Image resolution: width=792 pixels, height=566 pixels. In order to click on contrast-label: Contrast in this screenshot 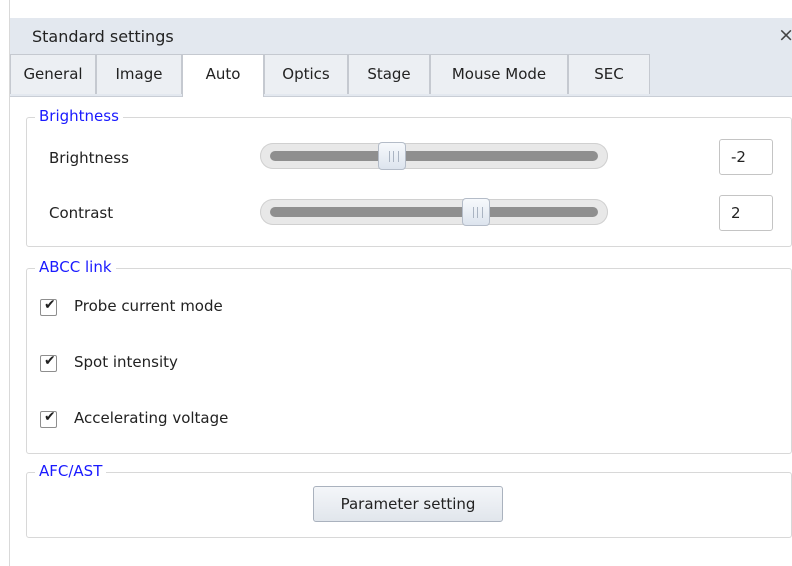, I will do `click(81, 213)`.